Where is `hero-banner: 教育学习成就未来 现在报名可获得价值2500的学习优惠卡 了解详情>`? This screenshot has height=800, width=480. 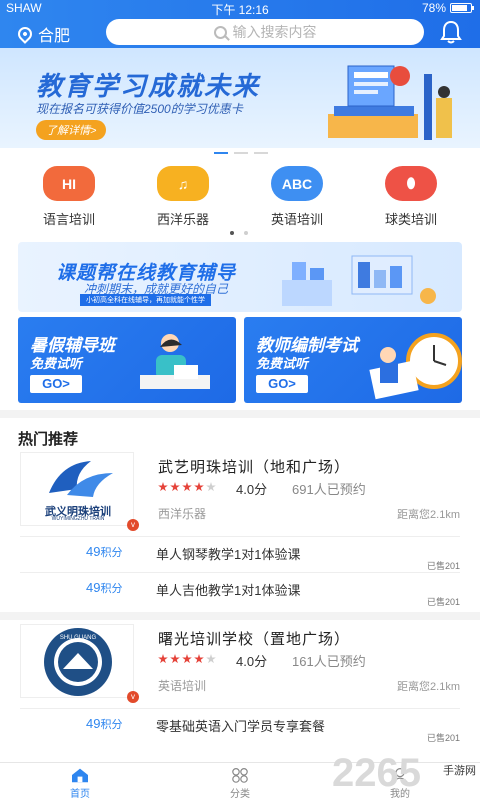
hero-banner: 教育学习成就未来 现在报名可获得价值2500的学习优惠卡 了解详情> is located at coordinates (240, 98).